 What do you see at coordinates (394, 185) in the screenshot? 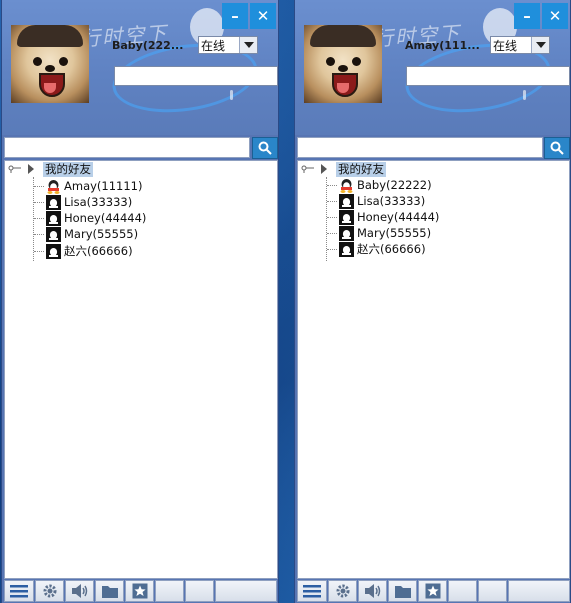
I see `friend-name: Baby(22222)` at bounding box center [394, 185].